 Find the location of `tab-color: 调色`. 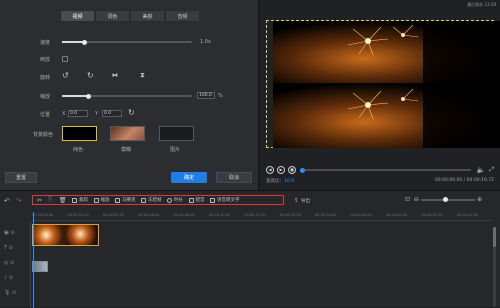

tab-color: 调色 is located at coordinates (112, 16).